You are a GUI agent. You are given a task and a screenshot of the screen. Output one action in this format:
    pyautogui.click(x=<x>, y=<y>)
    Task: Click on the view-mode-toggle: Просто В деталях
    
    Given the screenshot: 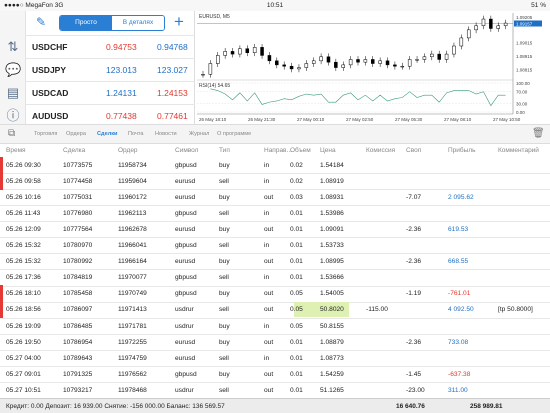 What is the action you would take?
    pyautogui.click(x=112, y=23)
    